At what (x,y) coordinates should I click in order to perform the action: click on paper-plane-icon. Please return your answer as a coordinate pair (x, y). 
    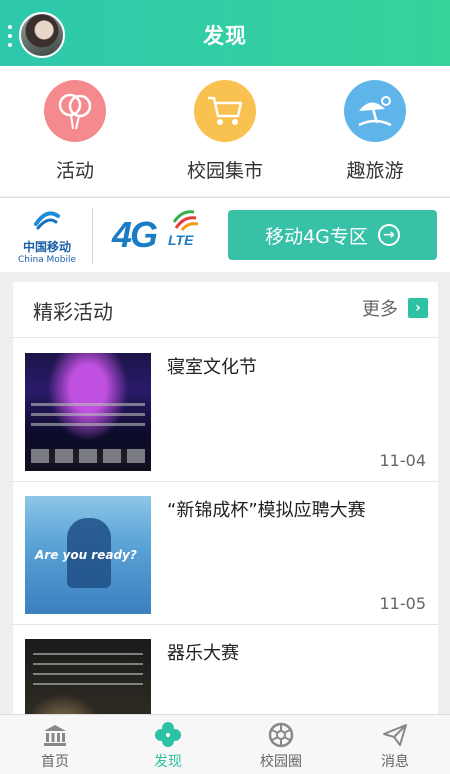
    Looking at the image, I should click on (395, 735).